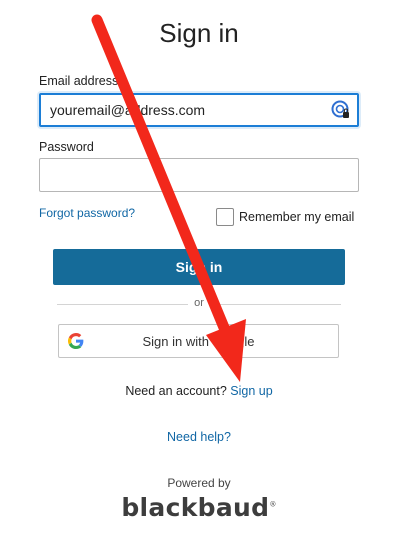 Image resolution: width=398 pixels, height=554 pixels. I want to click on need-account-label: Need an account?, so click(176, 391).